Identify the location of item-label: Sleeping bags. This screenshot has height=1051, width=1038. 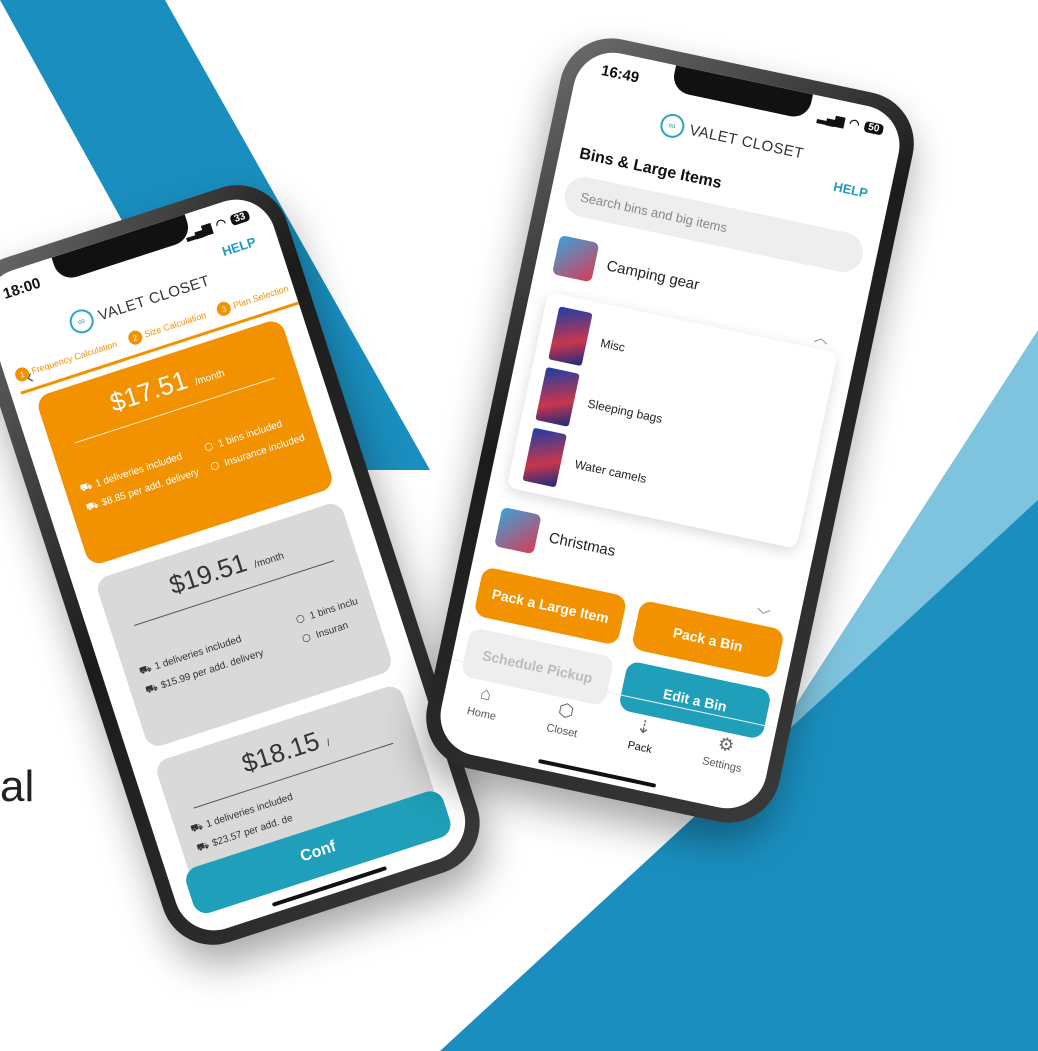
(625, 411).